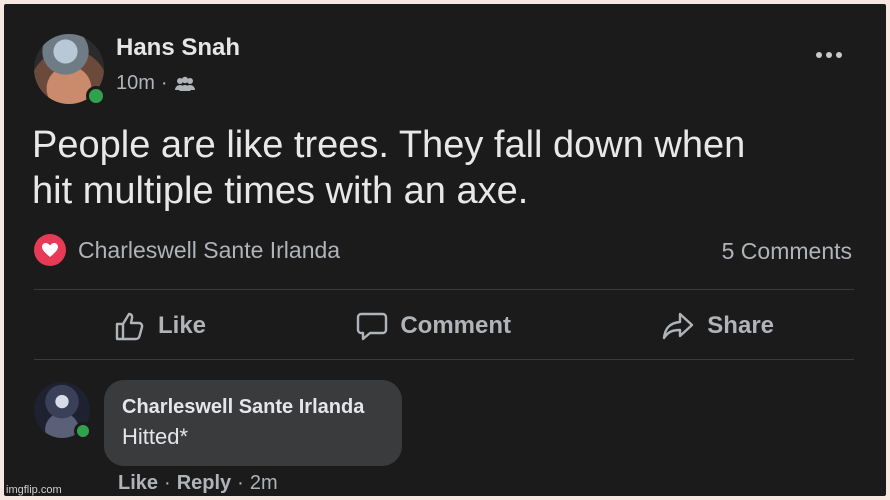 The image size is (890, 500). I want to click on post-time: 10m, so click(135, 83).